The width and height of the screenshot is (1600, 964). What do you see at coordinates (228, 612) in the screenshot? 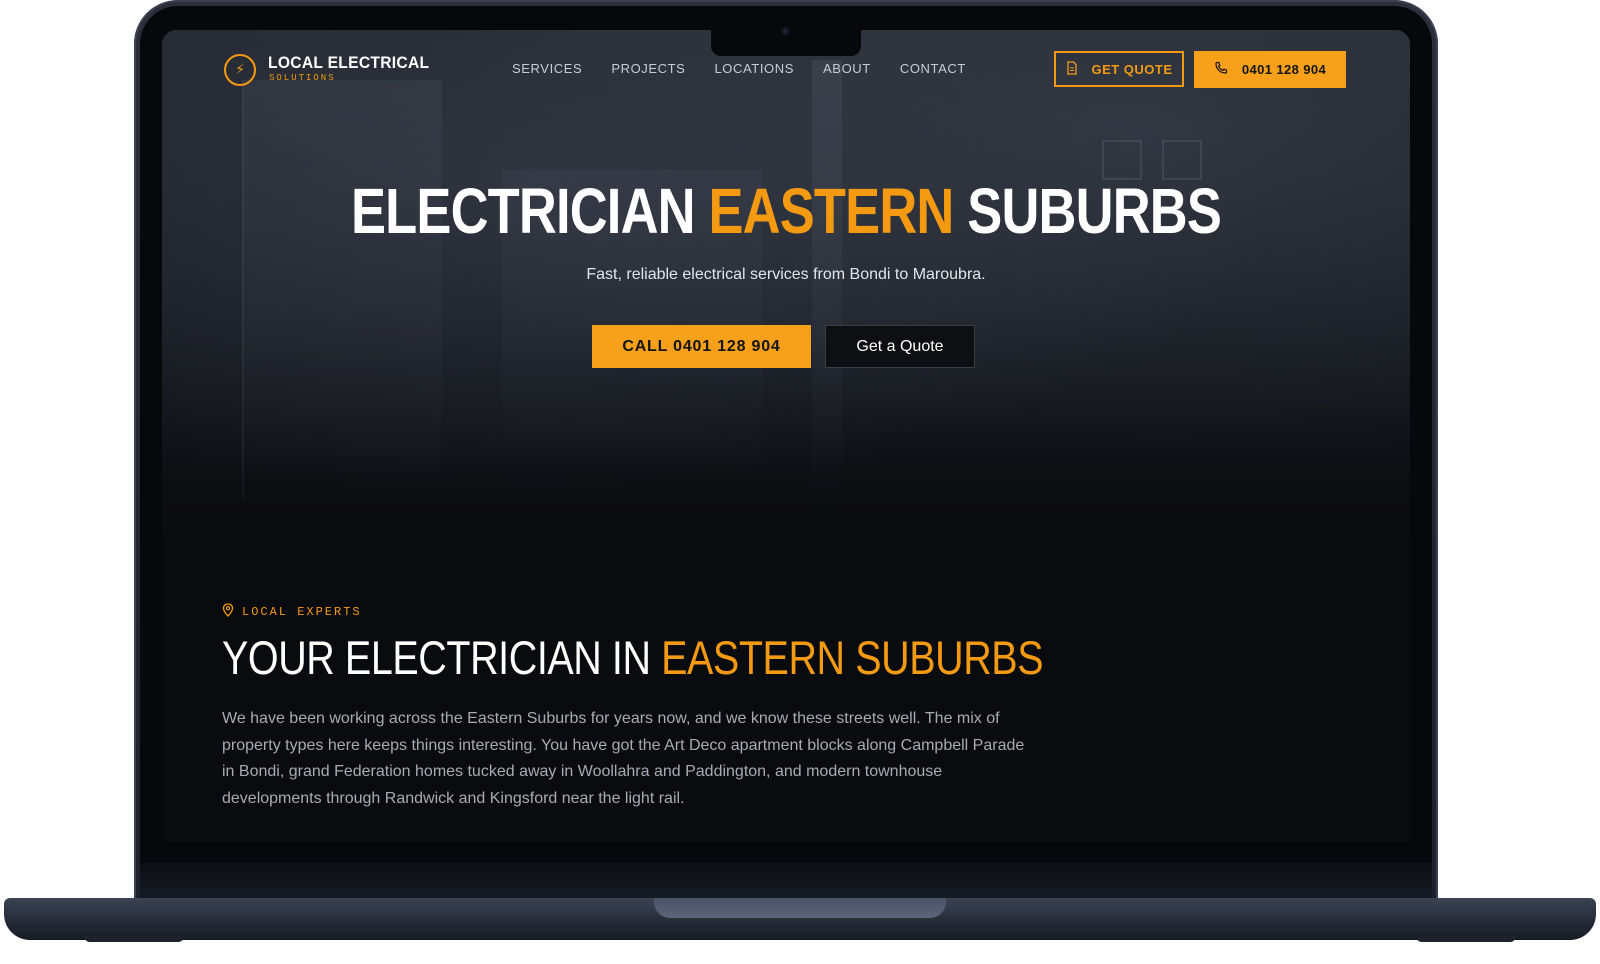
I see `location-pin-icon` at bounding box center [228, 612].